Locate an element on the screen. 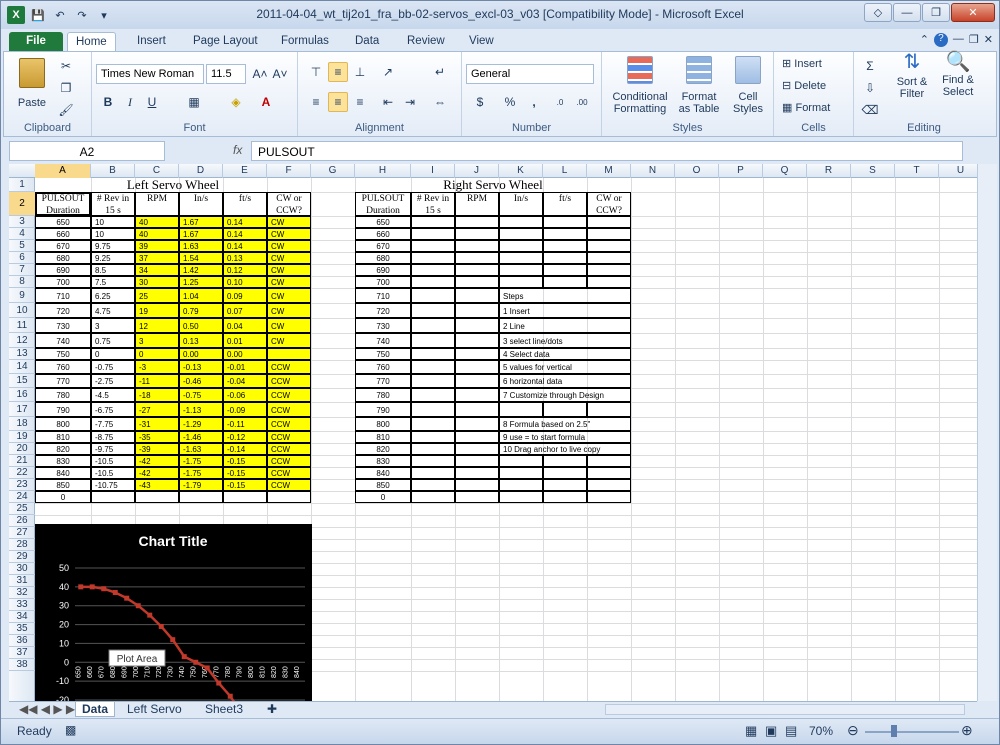 The width and height of the screenshot is (1000, 745). left-data-cell: -6.75 is located at coordinates (113, 409).